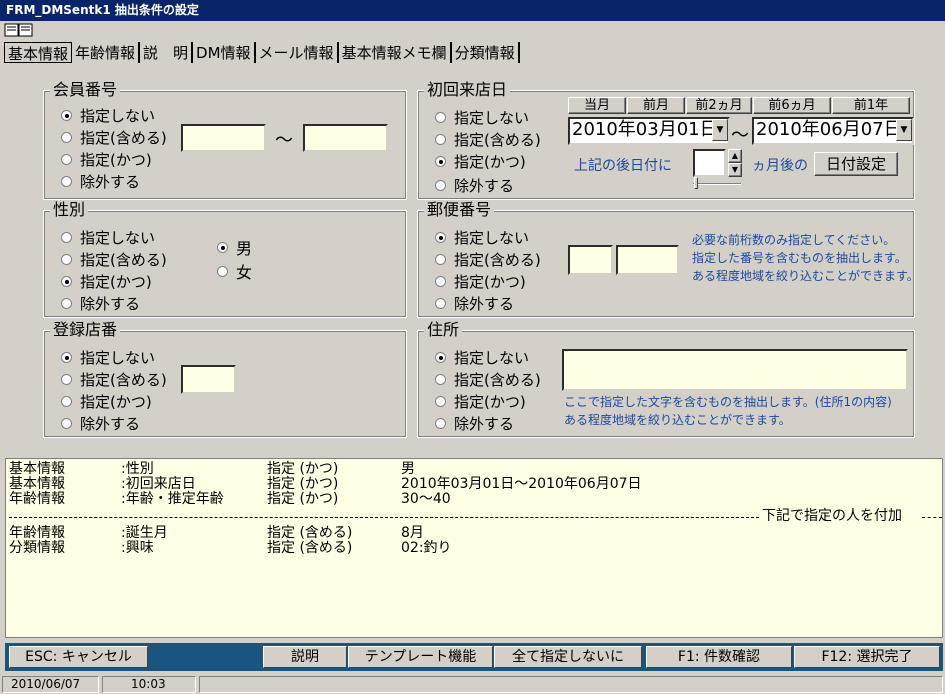 This screenshot has height=694, width=945. What do you see at coordinates (486, 52) in the screenshot?
I see `tab-classification: 分類情報` at bounding box center [486, 52].